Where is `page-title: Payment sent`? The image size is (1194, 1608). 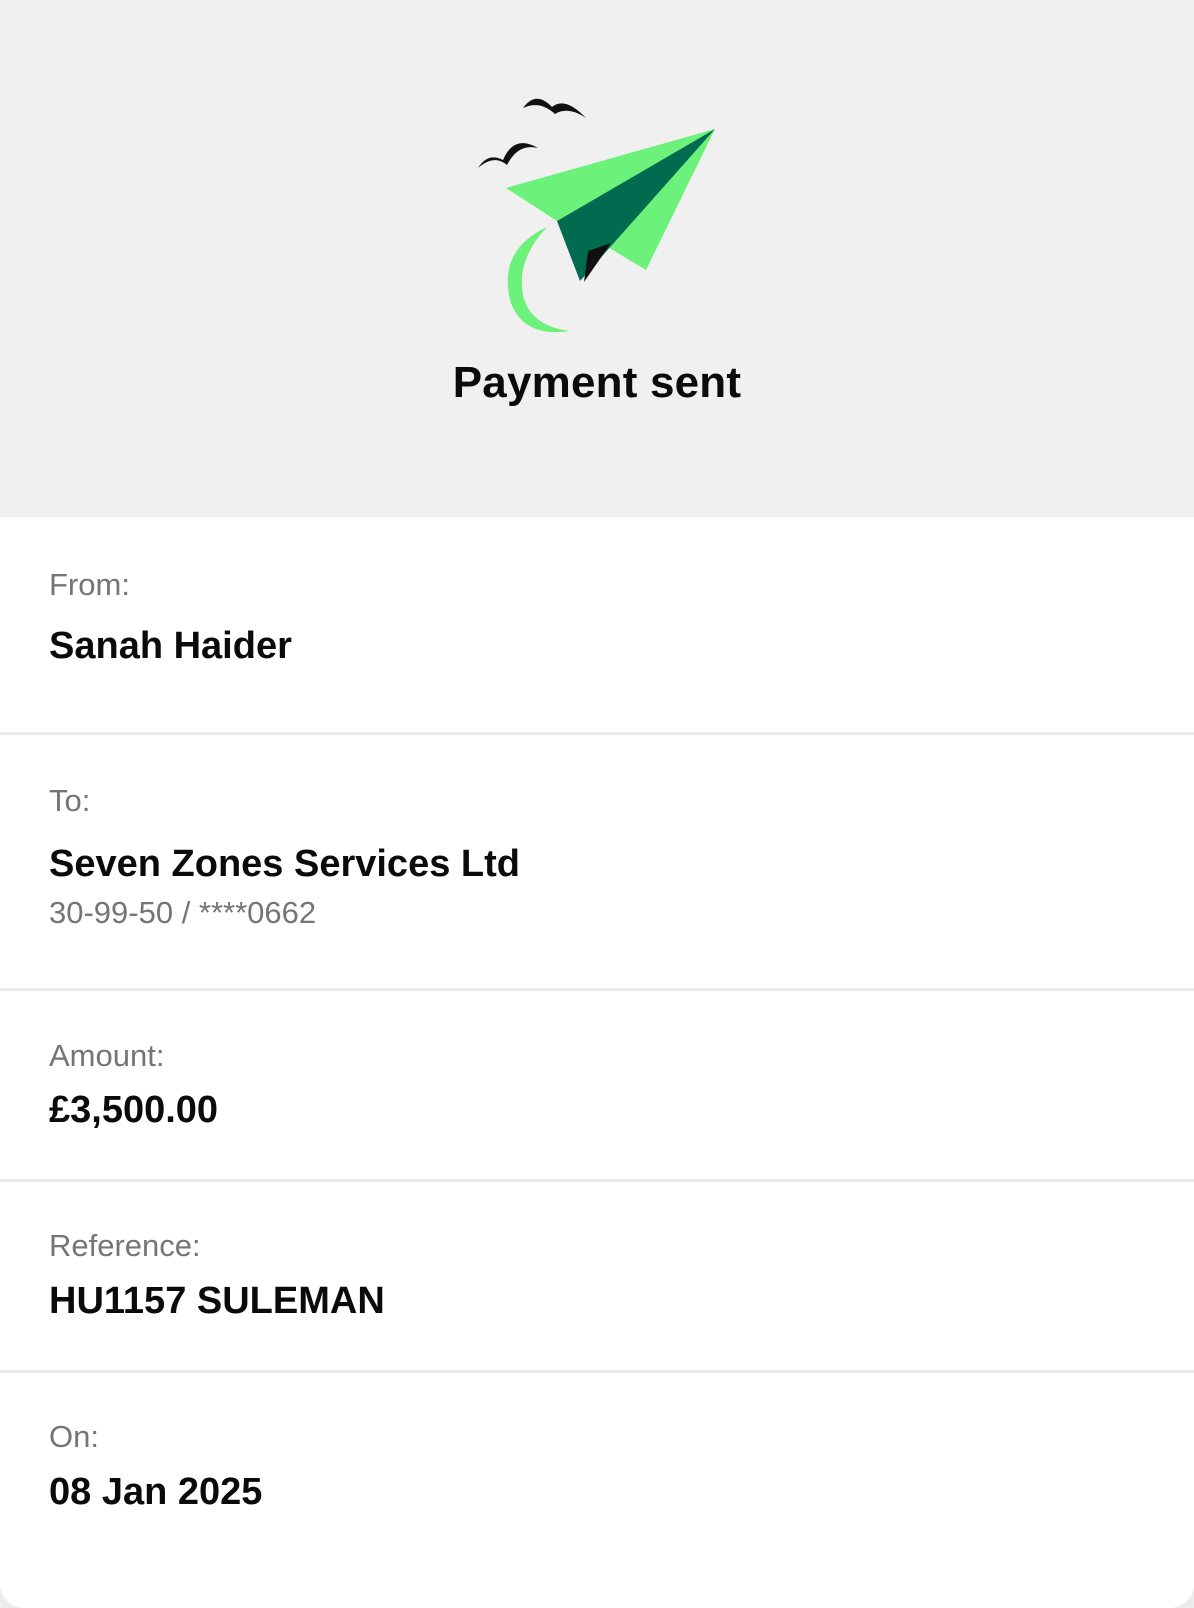 page-title: Payment sent is located at coordinates (597, 382).